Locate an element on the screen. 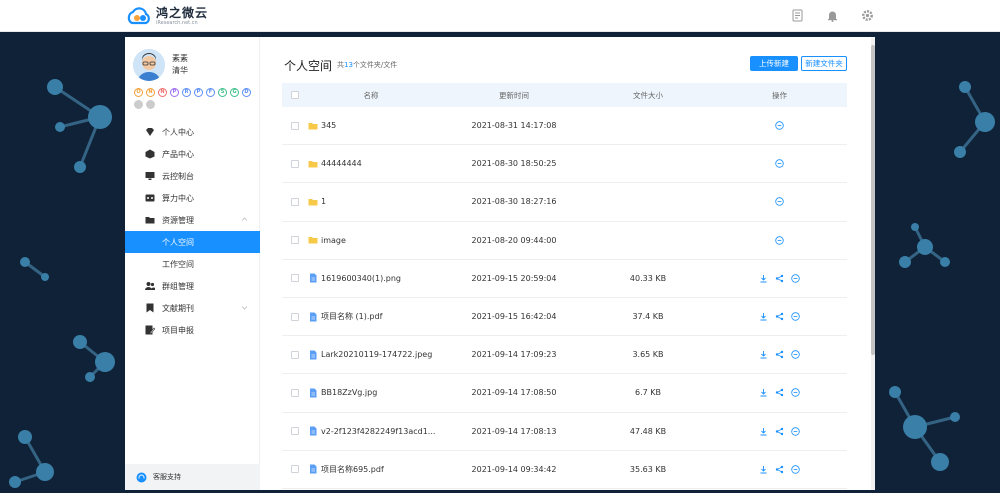 Image resolution: width=1000 pixels, height=493 pixels. column-header-name: 名称 is located at coordinates (376, 95).